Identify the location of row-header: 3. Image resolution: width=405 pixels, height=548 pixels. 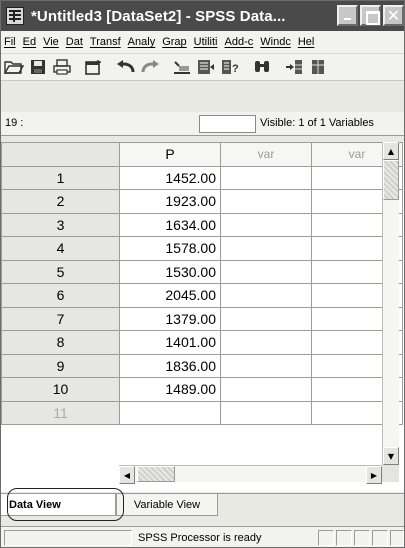
(60, 224).